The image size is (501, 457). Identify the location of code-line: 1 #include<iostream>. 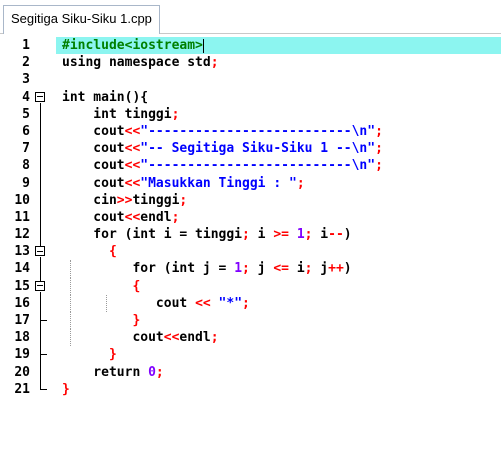
(250, 46).